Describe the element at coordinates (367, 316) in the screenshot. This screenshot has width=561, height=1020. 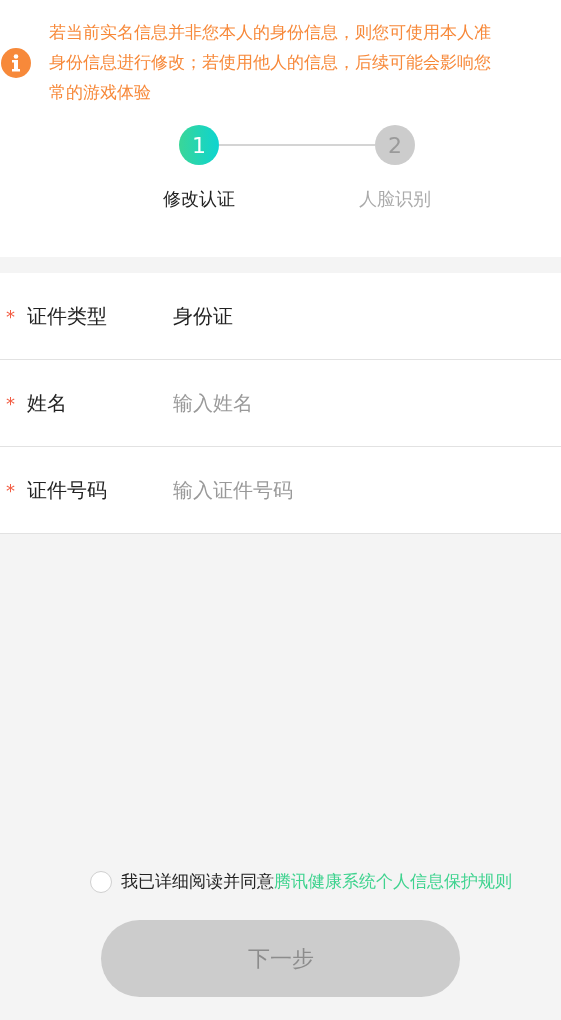
I see `input-field: 身份证` at that location.